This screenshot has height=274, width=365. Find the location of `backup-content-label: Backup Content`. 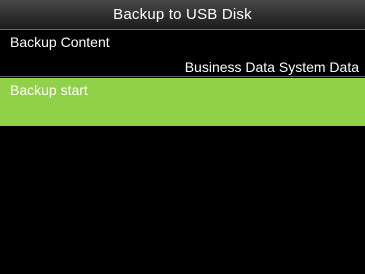

backup-content-label: Backup Content is located at coordinates (60, 42).